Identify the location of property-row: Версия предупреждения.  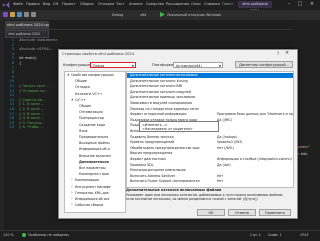
(210, 153).